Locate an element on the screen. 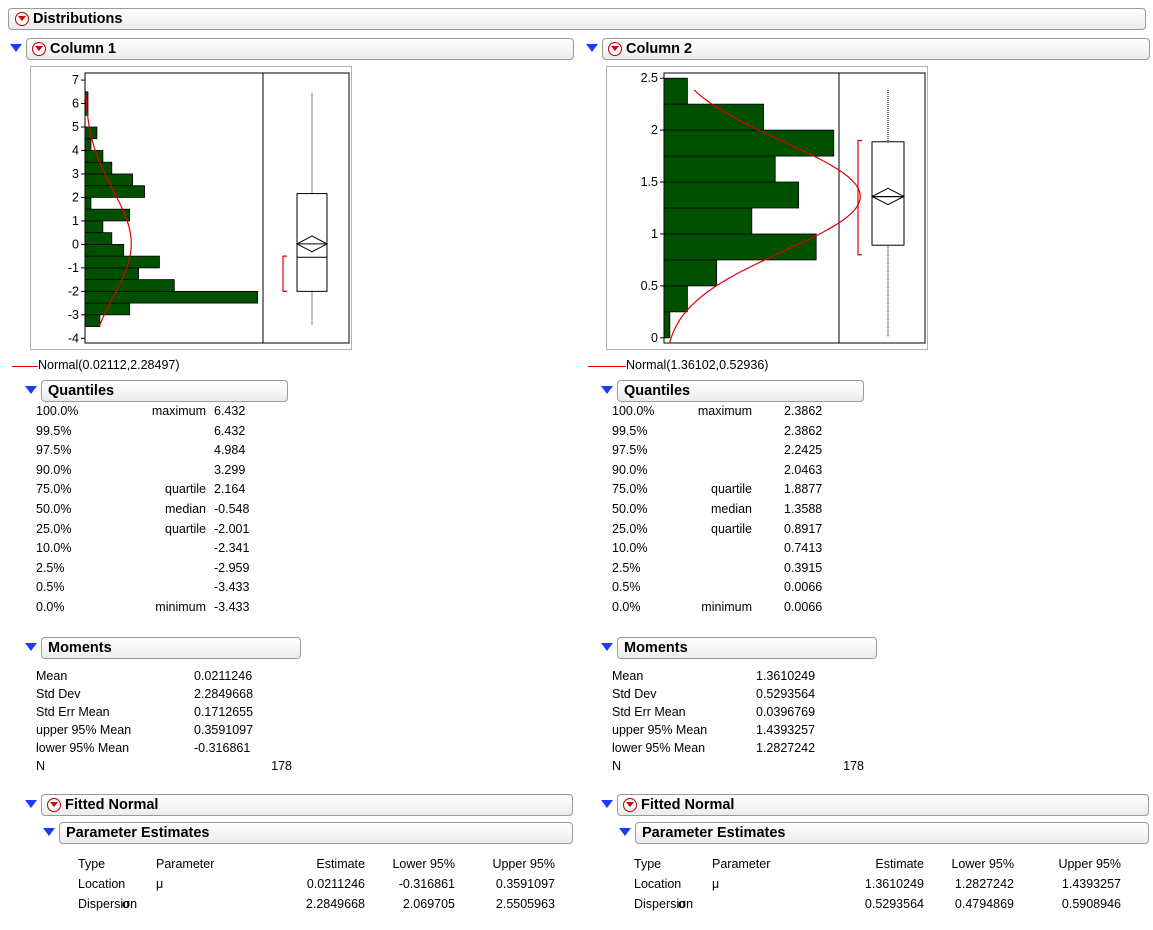  normal-legend-label: Normal(1.36102,0.52936) is located at coordinates (697, 365).